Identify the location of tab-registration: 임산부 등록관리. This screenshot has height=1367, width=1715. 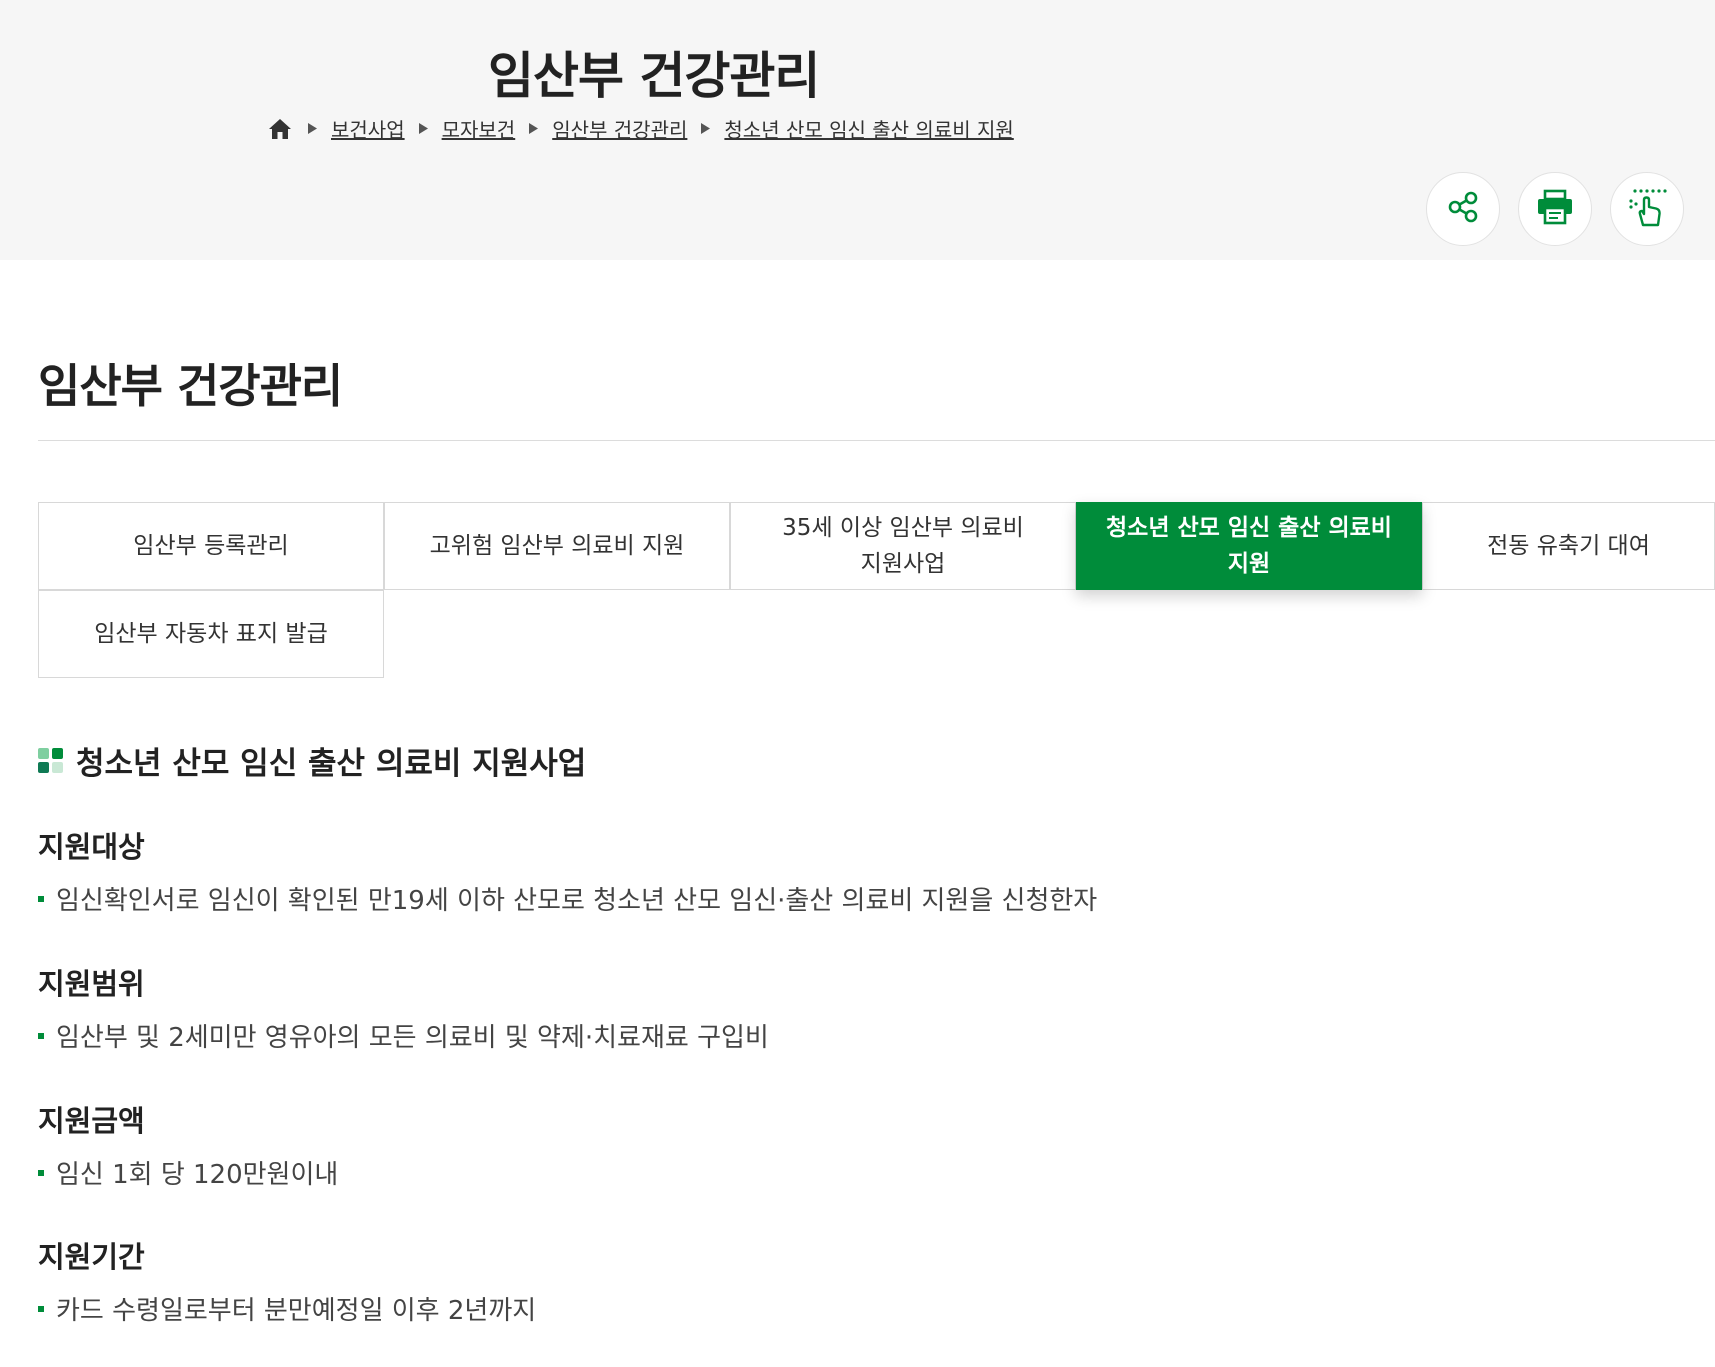
(211, 546).